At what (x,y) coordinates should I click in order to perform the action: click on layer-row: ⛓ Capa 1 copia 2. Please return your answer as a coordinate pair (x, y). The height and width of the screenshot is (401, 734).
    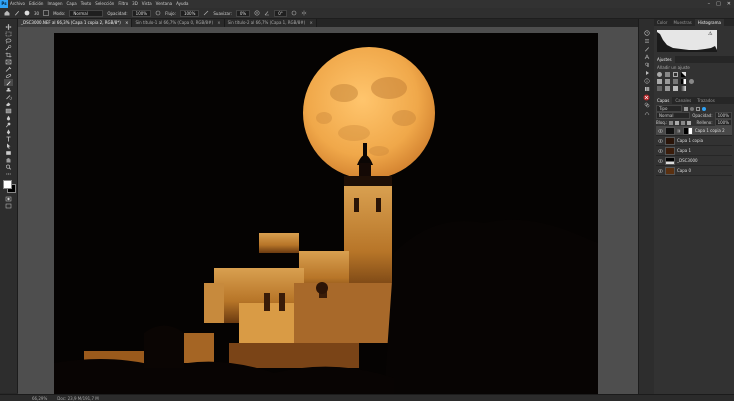
    Looking at the image, I should click on (694, 131).